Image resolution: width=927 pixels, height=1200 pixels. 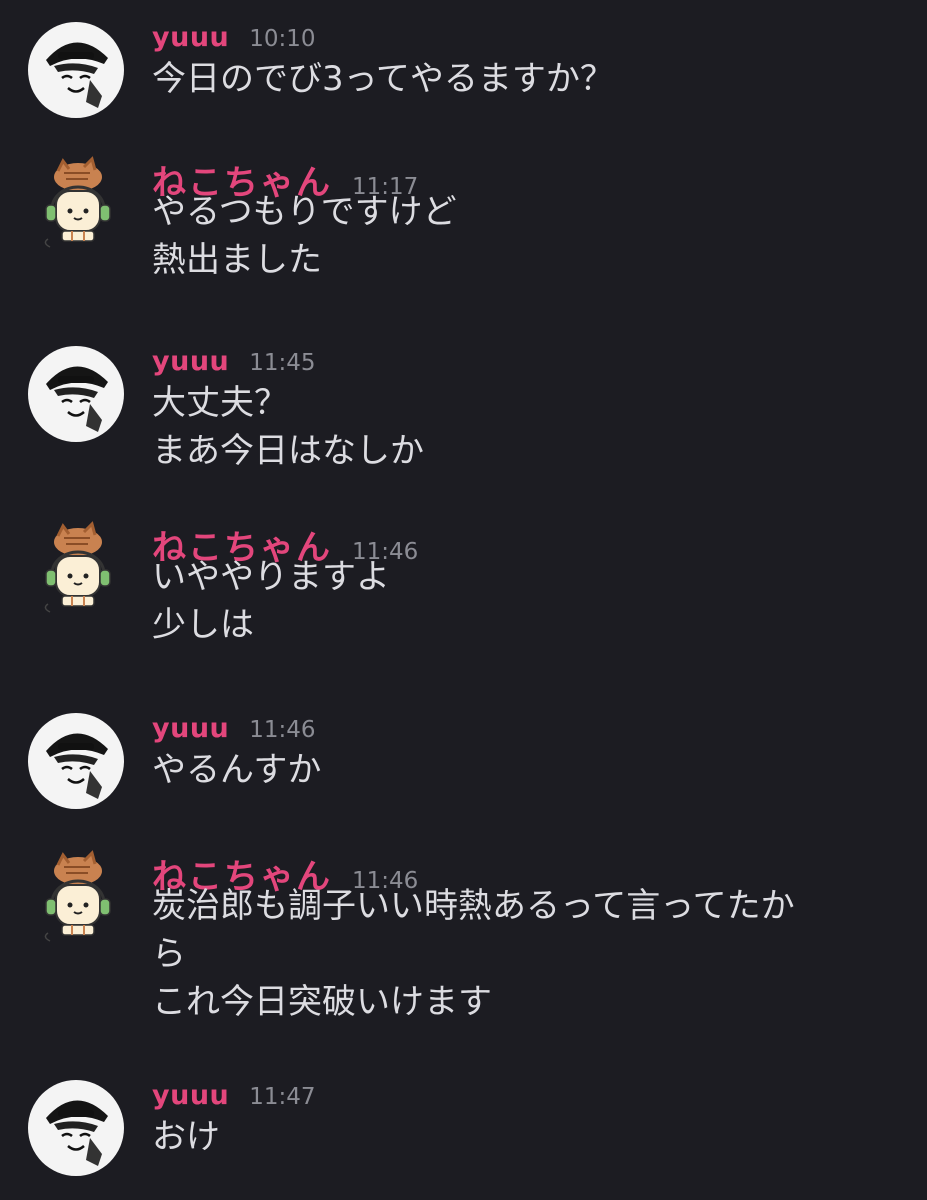 I want to click on message-line: やるんすか, so click(x=237, y=770).